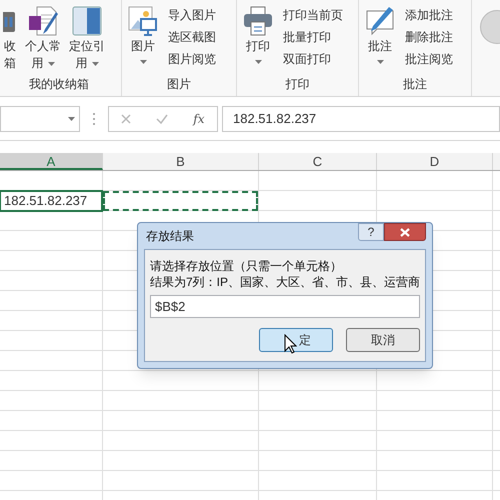 Image resolution: width=500 pixels, height=500 pixels. I want to click on column-header: A, so click(51, 161).